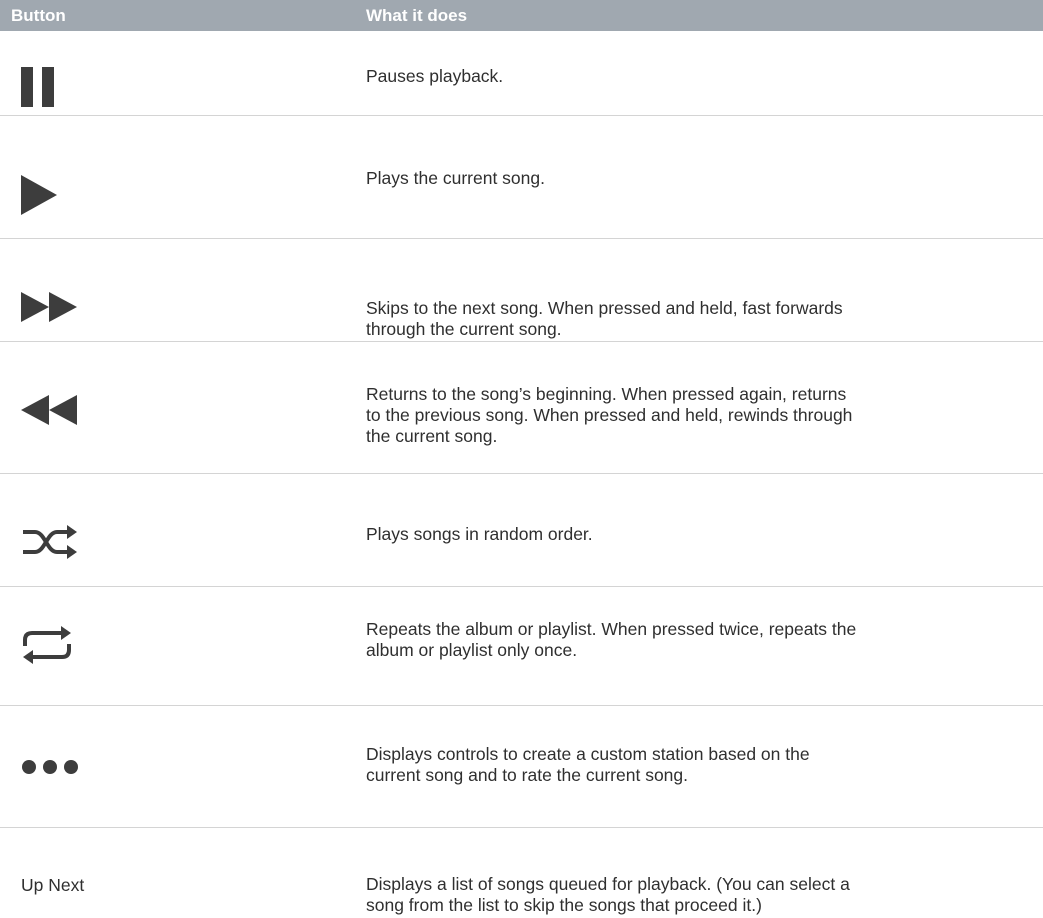 The image size is (1043, 918). I want to click on table-header: Button What it does, so click(521, 15).